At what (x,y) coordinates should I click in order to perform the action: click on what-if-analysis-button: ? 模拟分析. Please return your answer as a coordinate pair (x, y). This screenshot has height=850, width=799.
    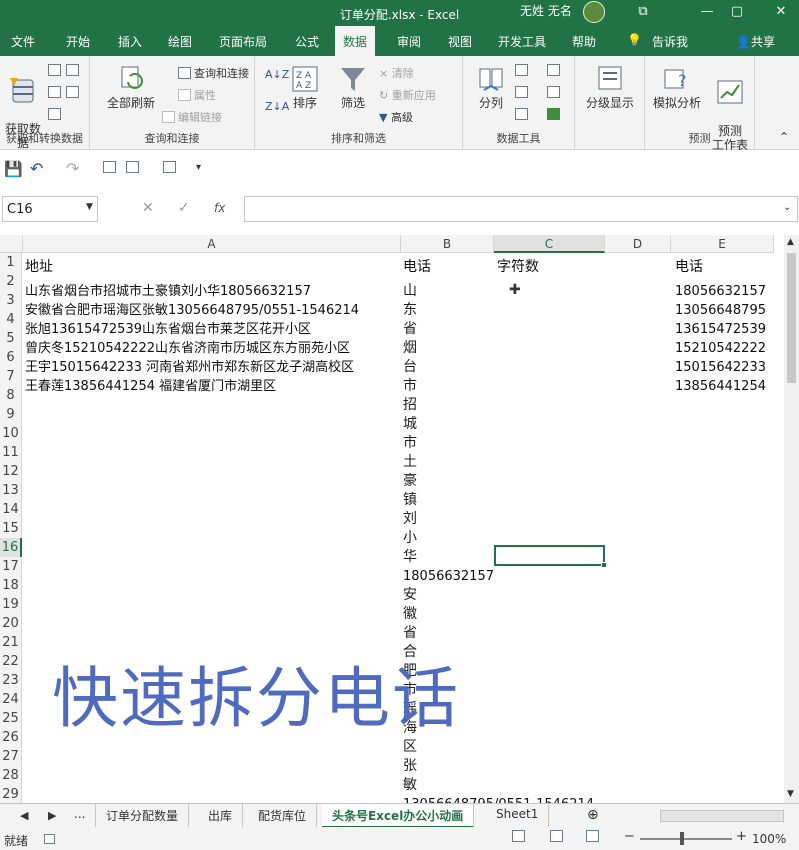
    Looking at the image, I should click on (677, 87).